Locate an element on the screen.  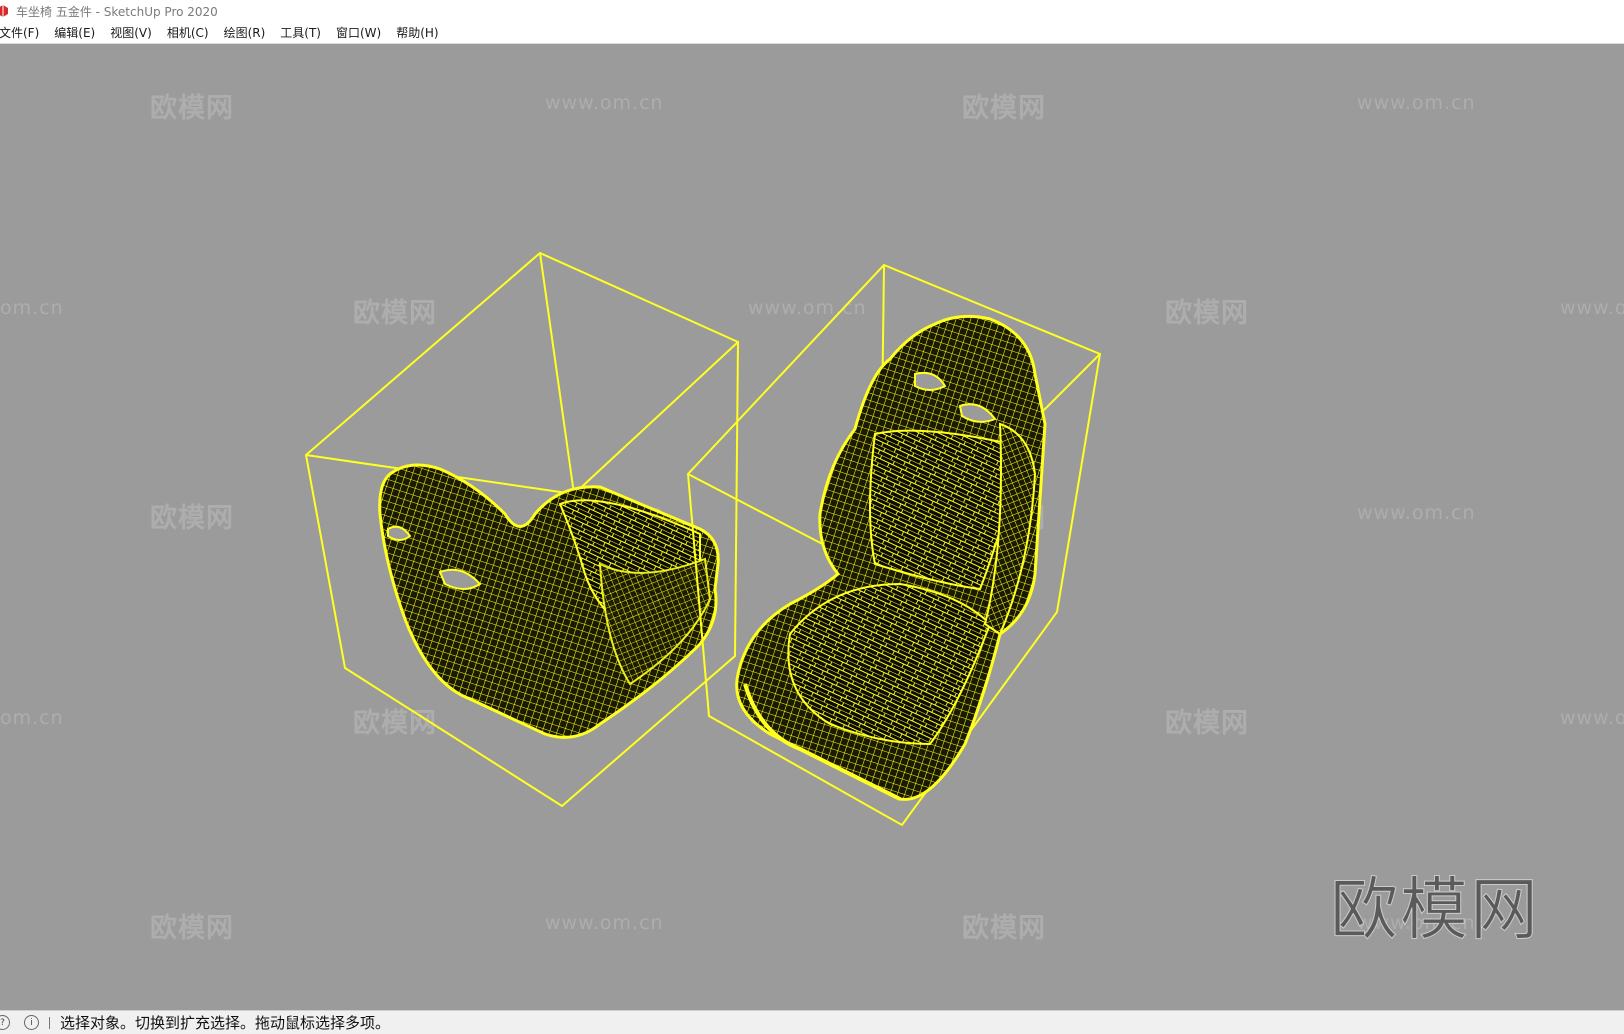
menu-camera: 相机(C) is located at coordinates (188, 32).